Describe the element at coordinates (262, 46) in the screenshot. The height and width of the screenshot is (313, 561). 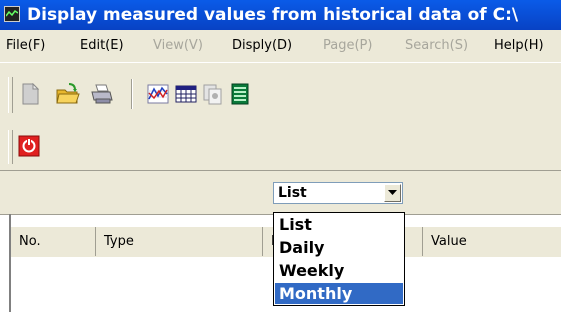
I see `menu-display: Disply(D)` at that location.